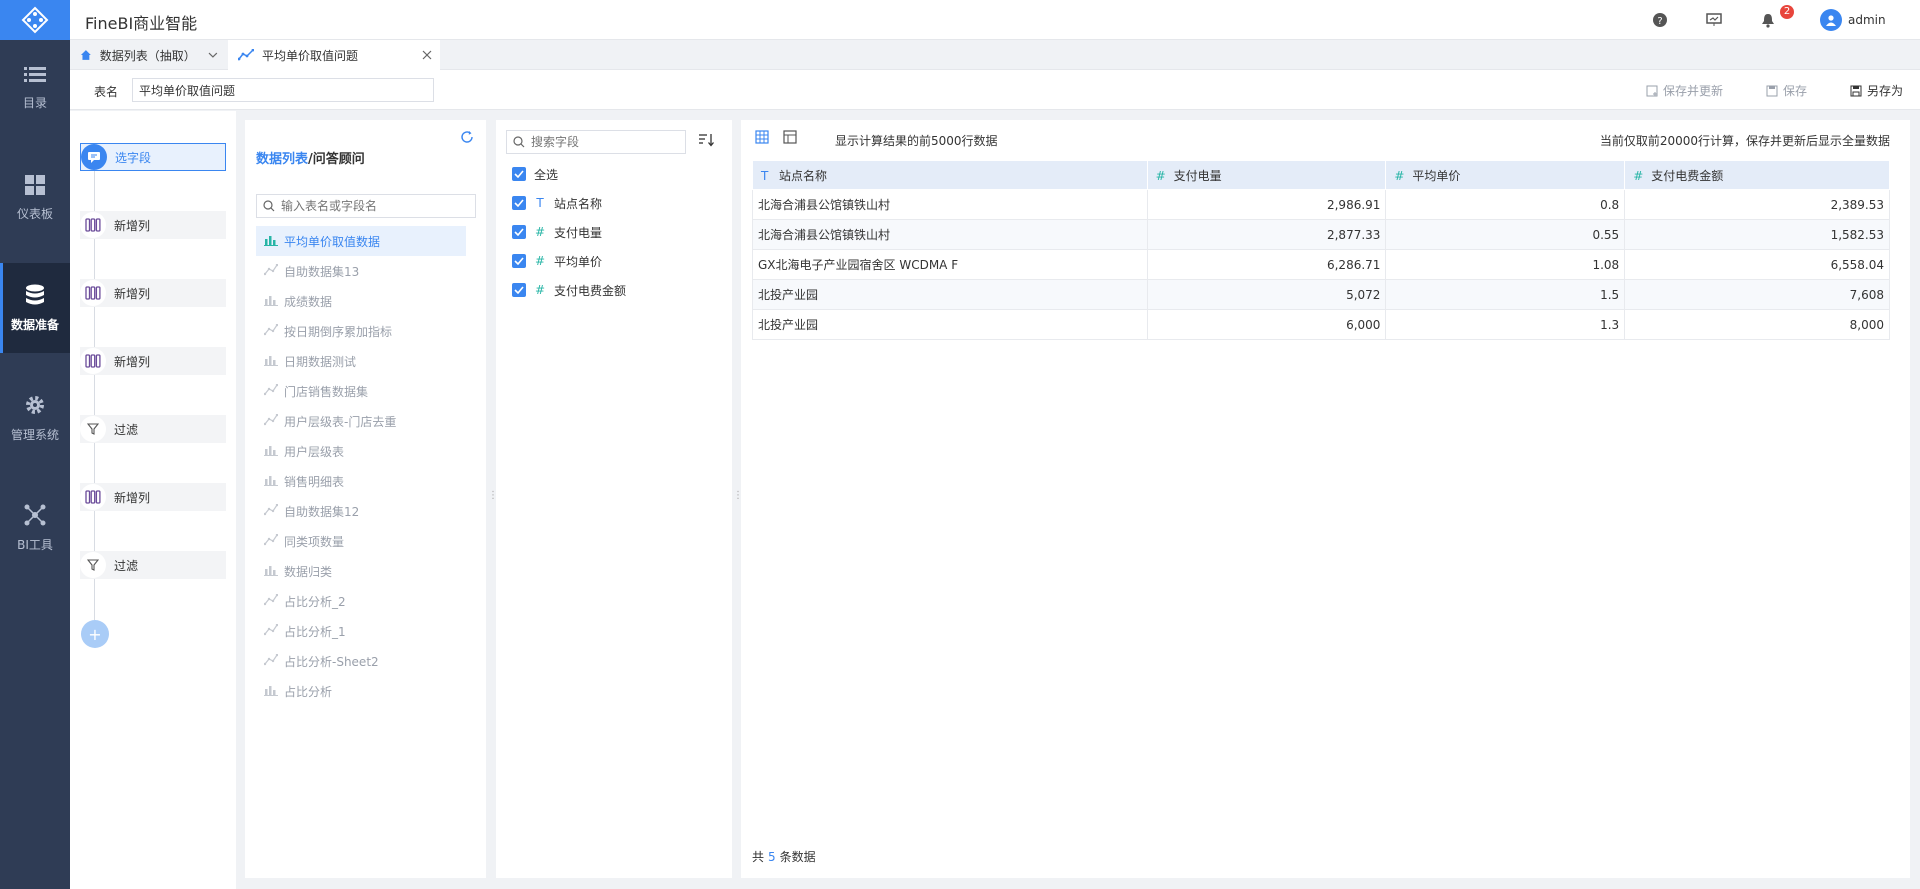  Describe the element at coordinates (338, 331) in the screenshot. I see `dataset-item-label: 按日期倒序累加指标` at that location.